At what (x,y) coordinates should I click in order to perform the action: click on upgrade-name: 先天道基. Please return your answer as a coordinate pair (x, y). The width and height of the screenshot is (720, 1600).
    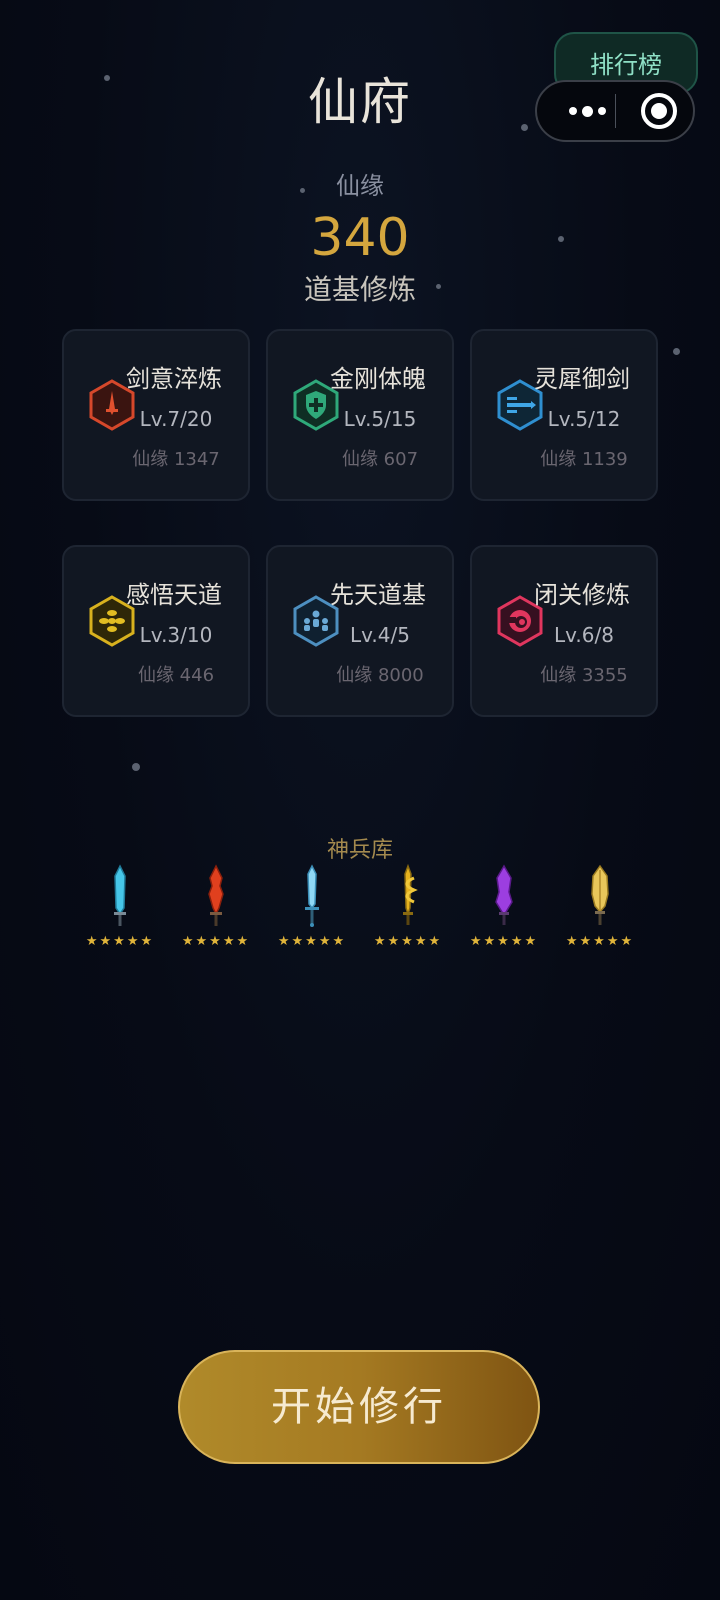
    Looking at the image, I should click on (378, 595).